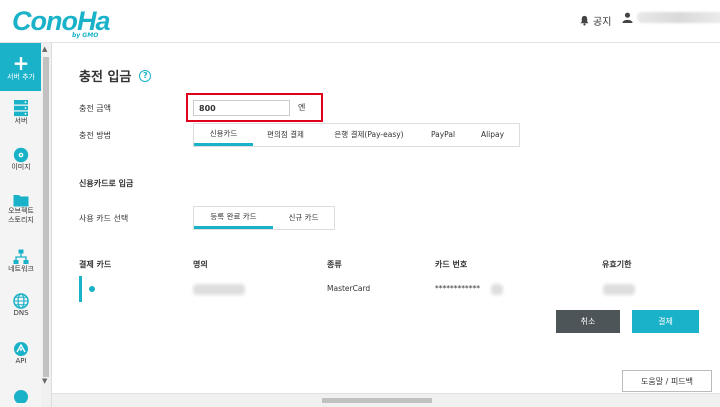  I want to click on notice-label: 공지, so click(602, 22).